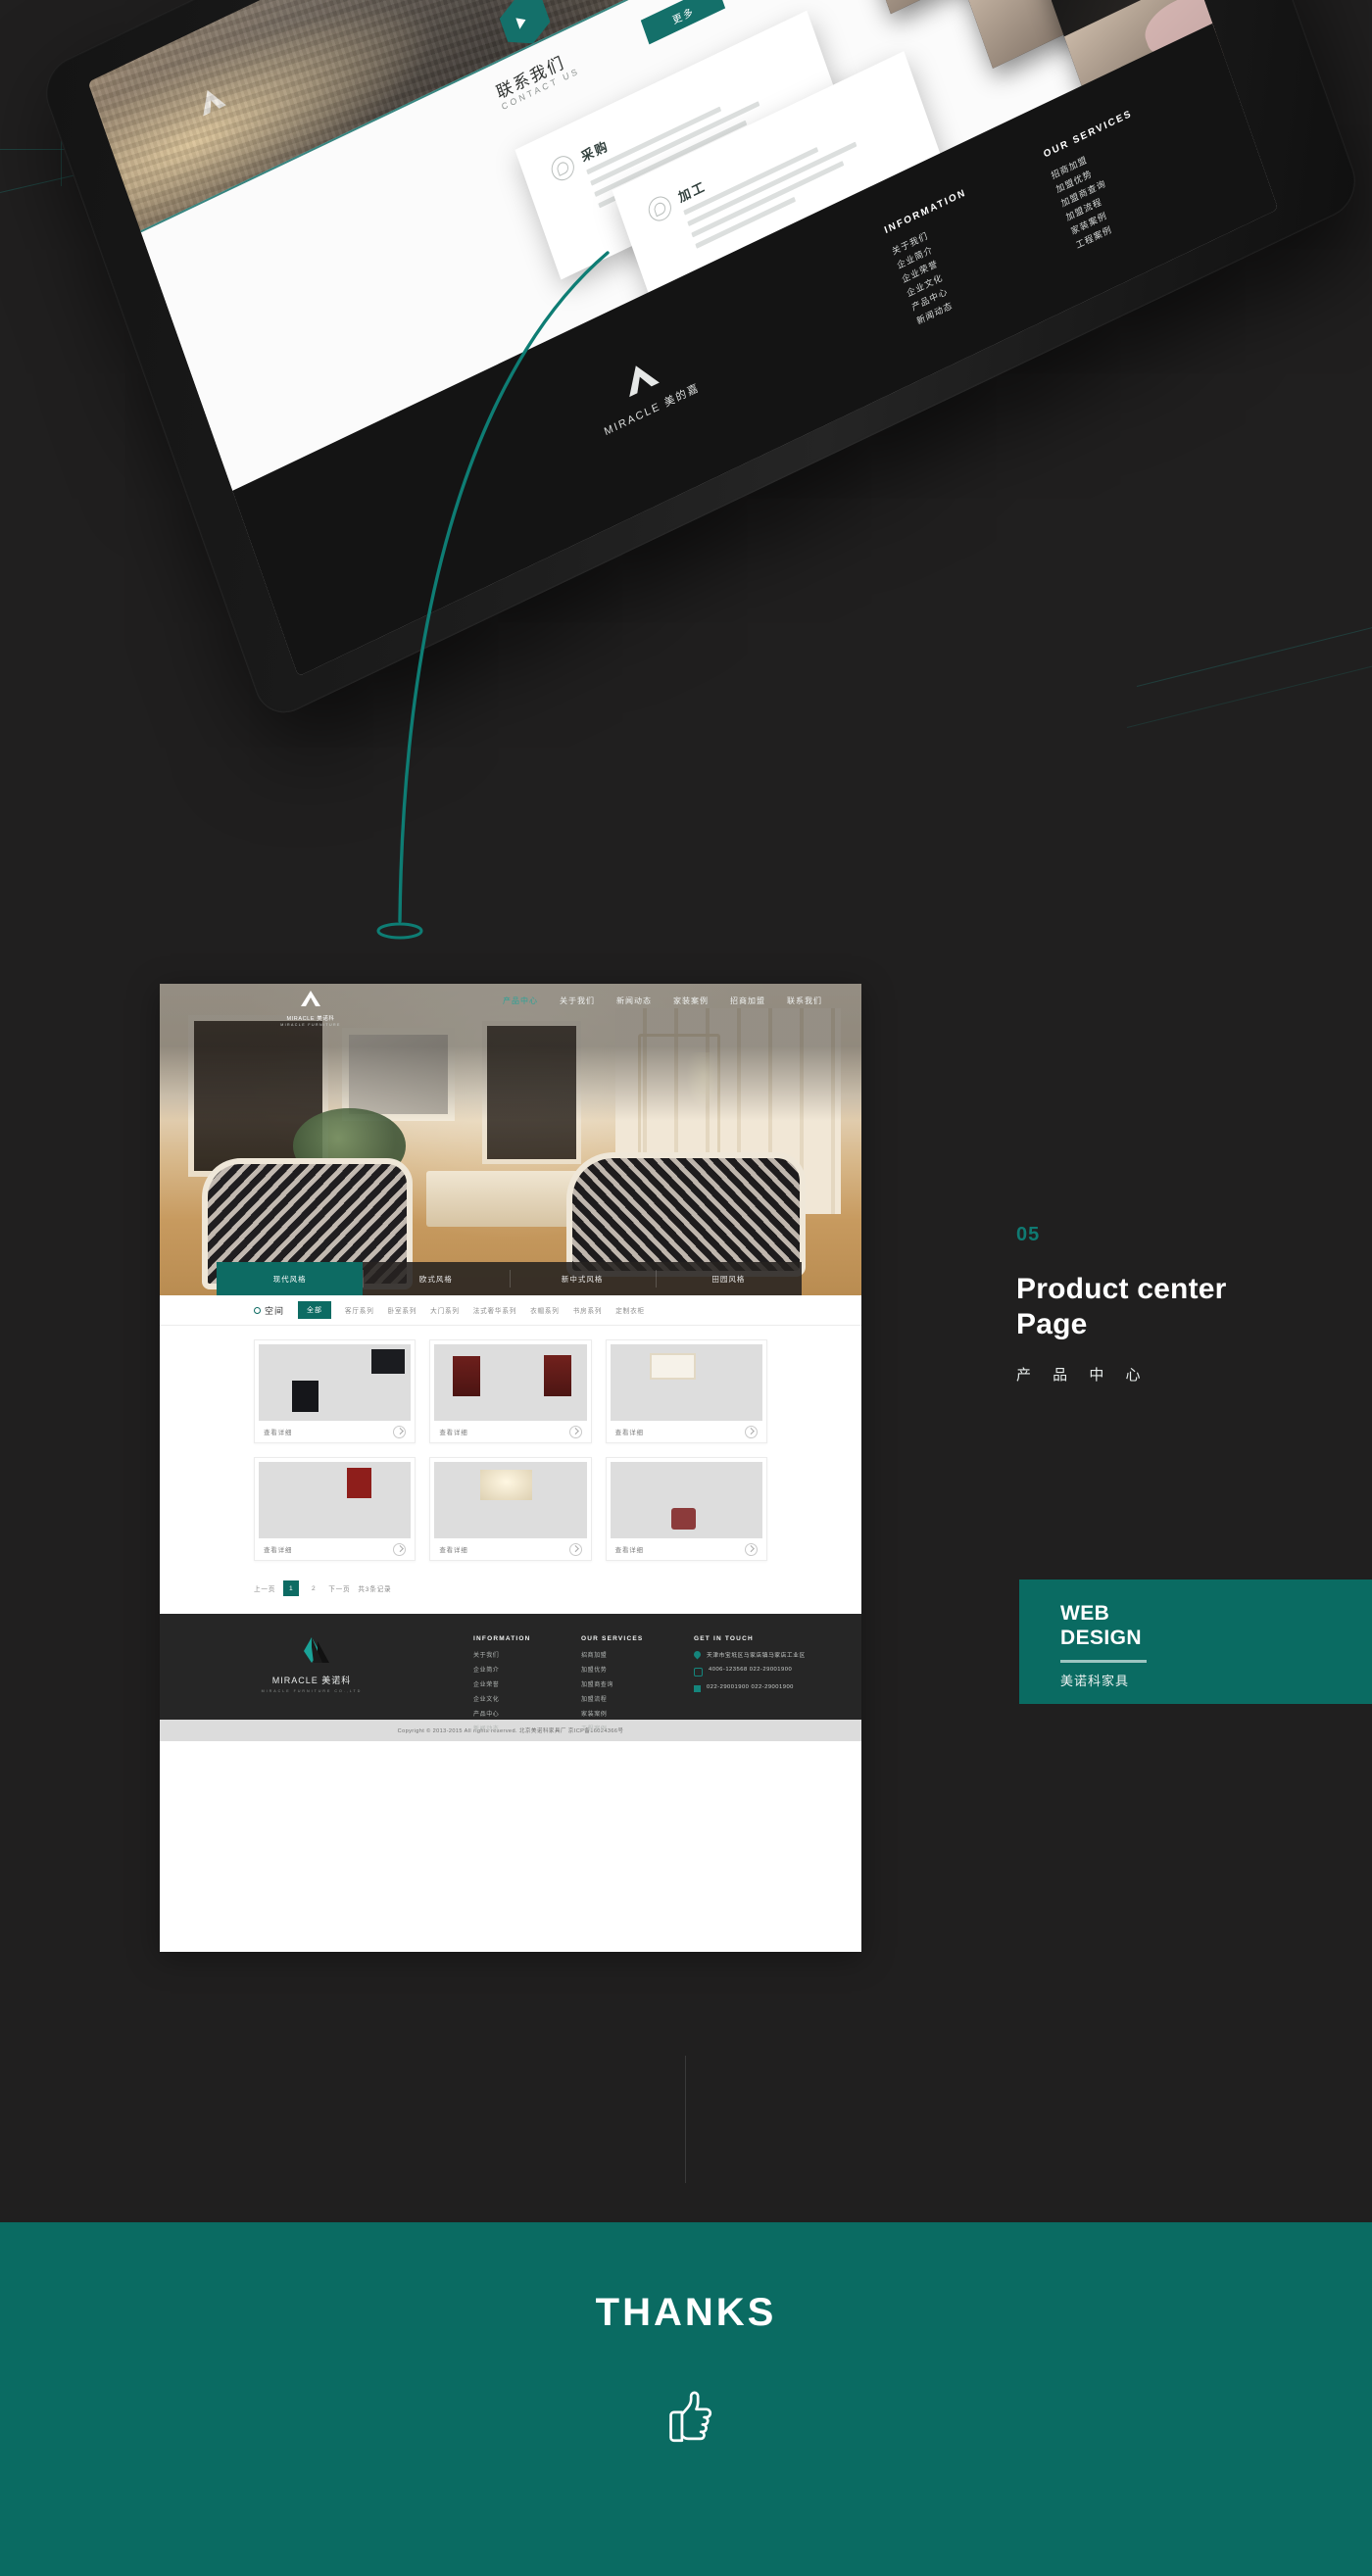  What do you see at coordinates (264, 1588) in the screenshot?
I see `pagination-prev: 上一页` at bounding box center [264, 1588].